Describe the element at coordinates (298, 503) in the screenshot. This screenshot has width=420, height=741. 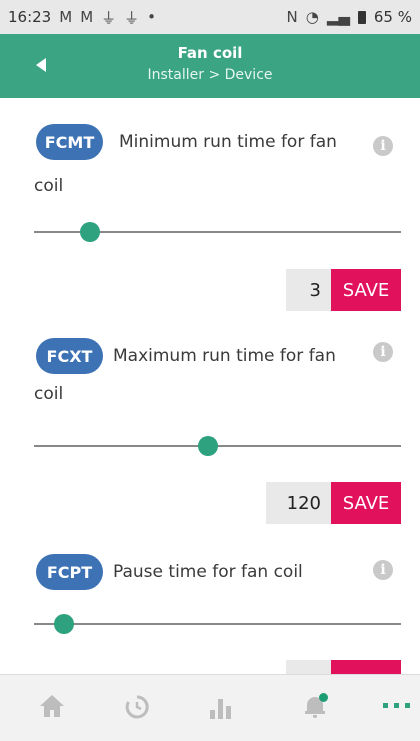
I see `value-field: 120` at that location.